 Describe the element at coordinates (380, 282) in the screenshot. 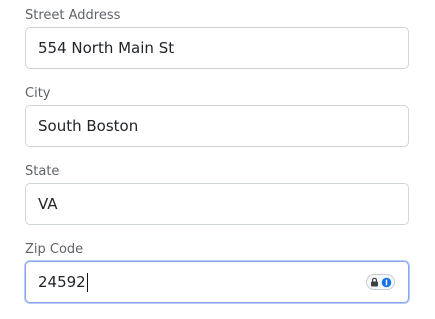

I see `password-manager-button` at that location.